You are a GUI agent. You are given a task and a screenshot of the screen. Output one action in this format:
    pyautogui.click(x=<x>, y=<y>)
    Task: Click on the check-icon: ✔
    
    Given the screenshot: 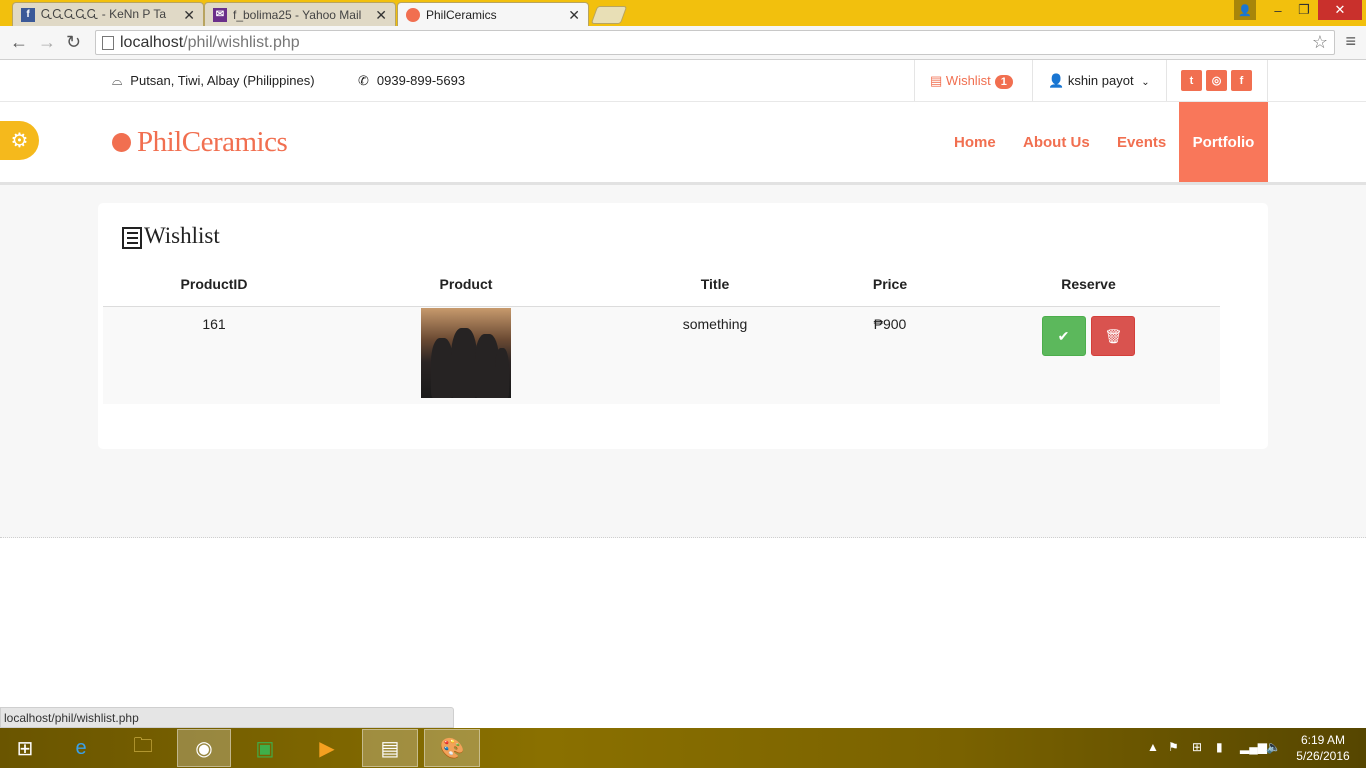 What is the action you would take?
    pyautogui.click(x=1063, y=335)
    